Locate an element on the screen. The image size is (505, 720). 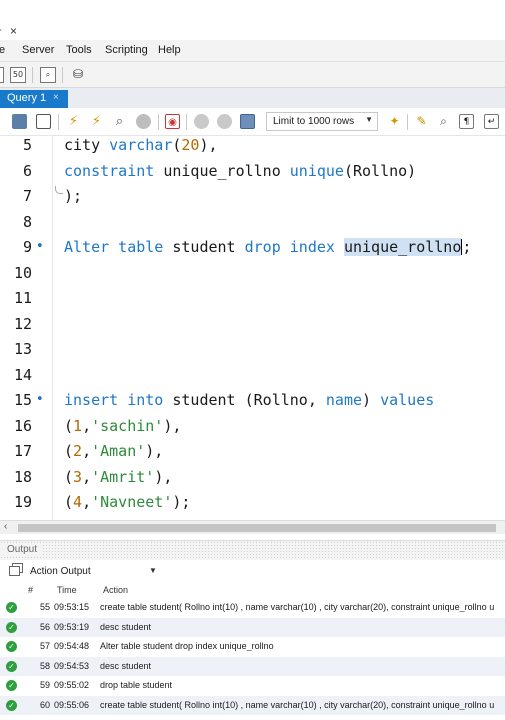
line-number: 9 is located at coordinates (27, 247).